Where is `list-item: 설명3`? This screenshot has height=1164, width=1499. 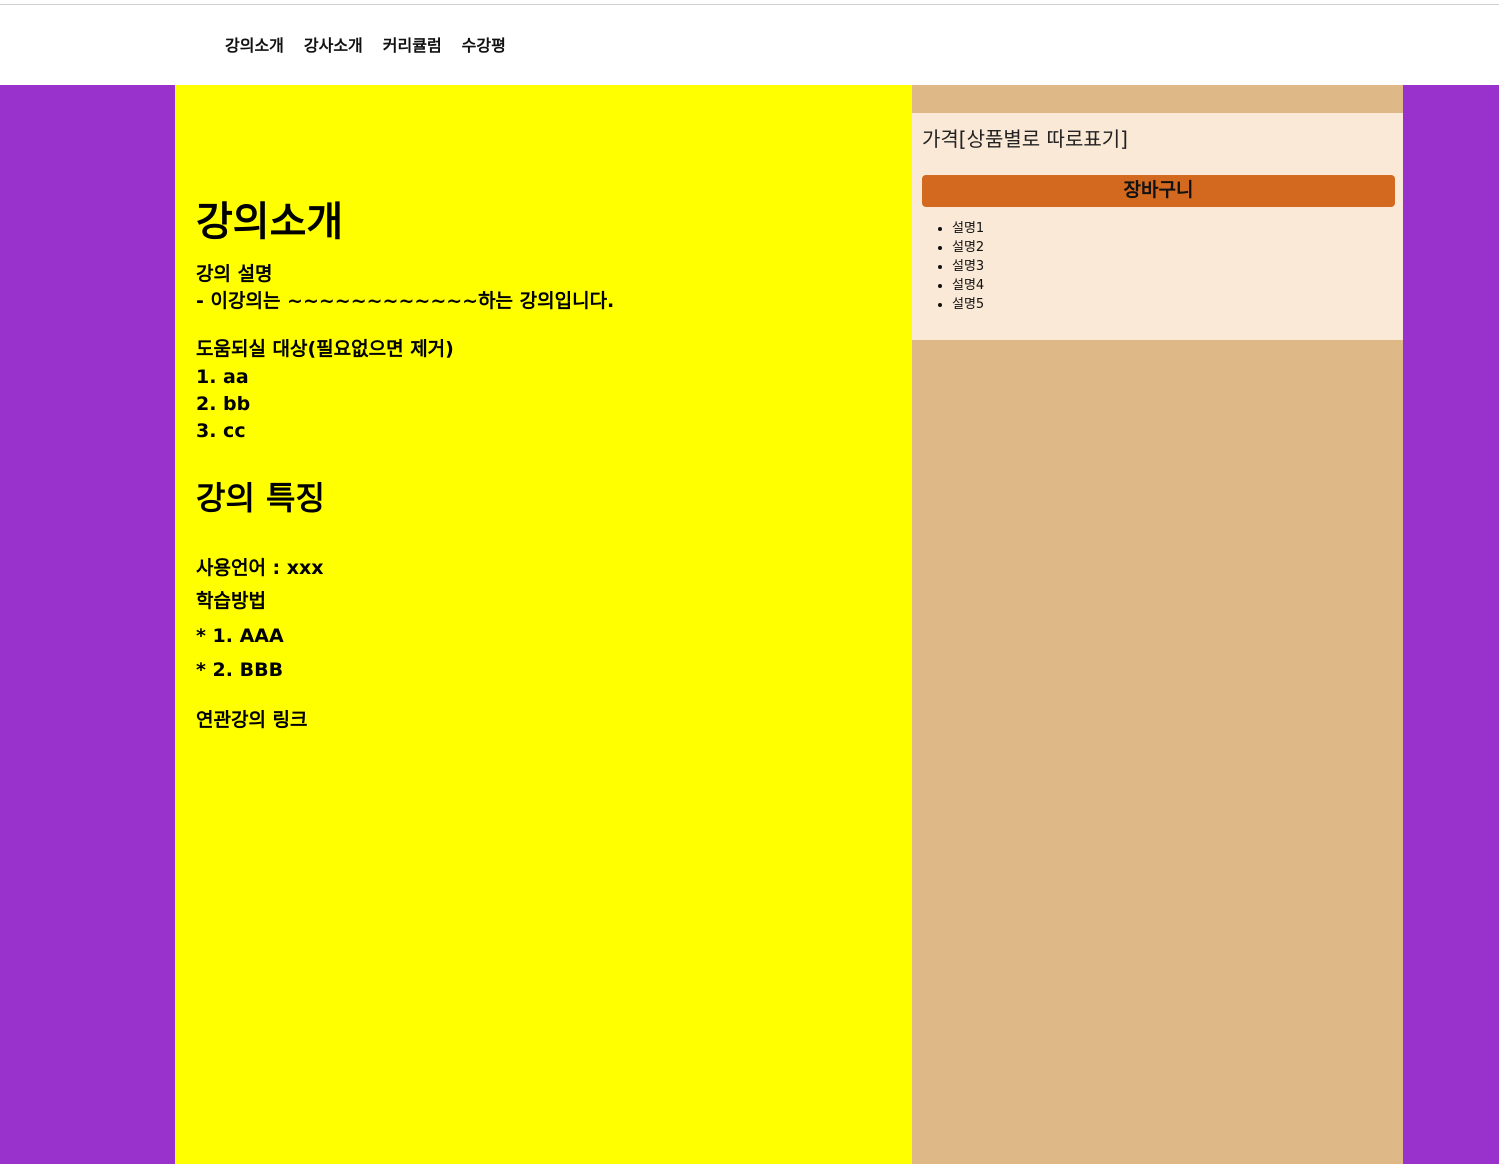 list-item: 설명3 is located at coordinates (968, 266).